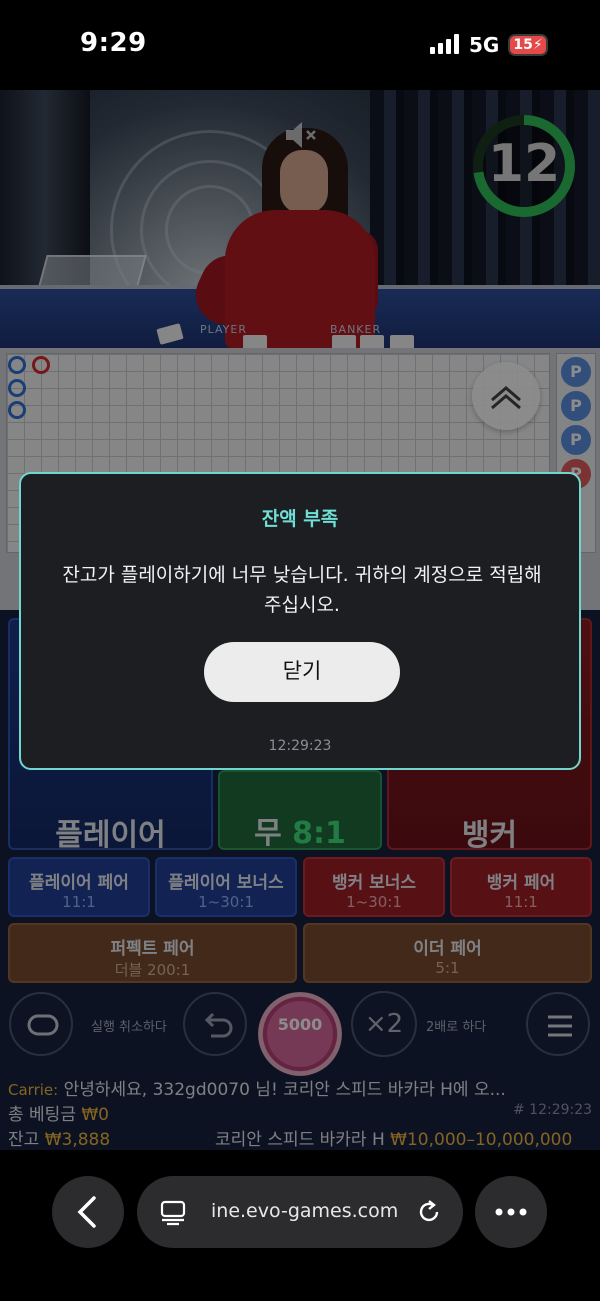 This screenshot has height=1301, width=600. Describe the element at coordinates (300, 519) in the screenshot. I see `dialog-title: 잔액 부족` at that location.